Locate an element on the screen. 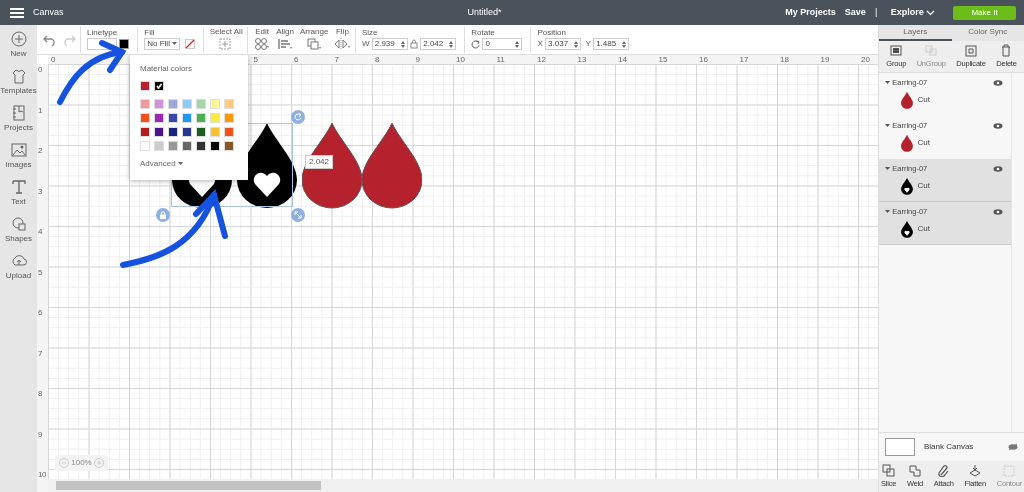 The width and height of the screenshot is (1024, 492). shirt-icon is located at coordinates (18, 76).